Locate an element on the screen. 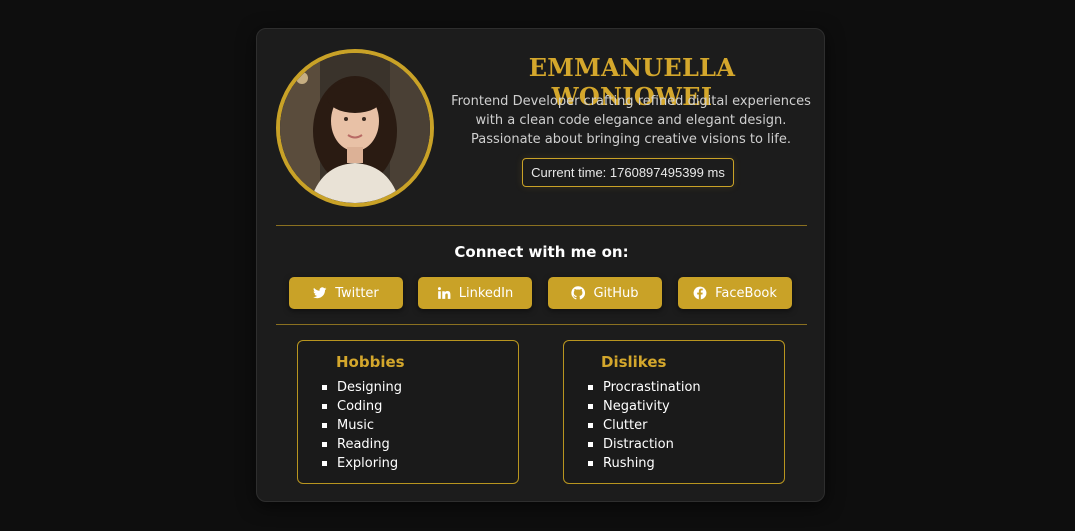 This screenshot has width=1075, height=531. list-item-label: Distraction is located at coordinates (638, 444).